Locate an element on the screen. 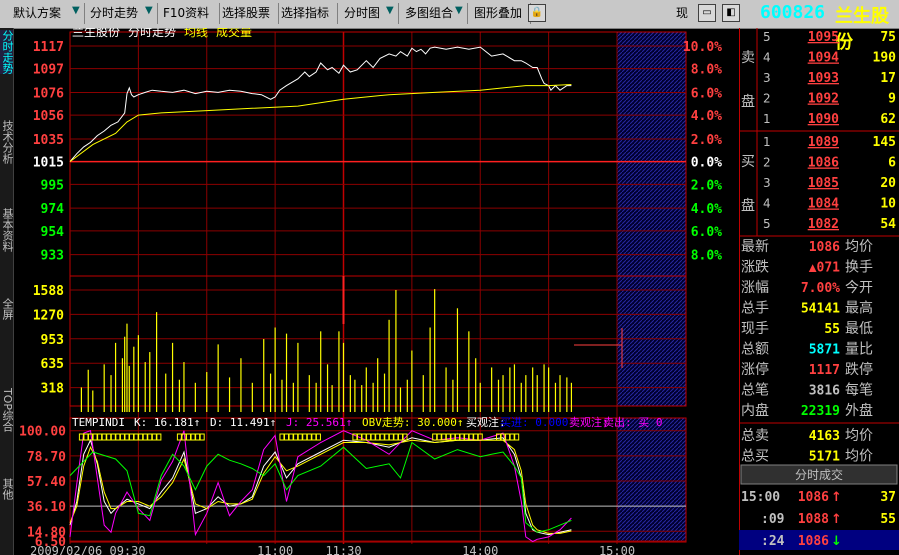  indicator-header-2: K: 16.181↑ is located at coordinates (167, 422).